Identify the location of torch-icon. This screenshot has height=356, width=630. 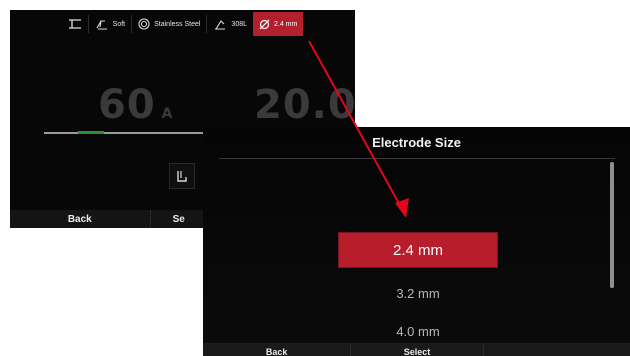
(74, 24).